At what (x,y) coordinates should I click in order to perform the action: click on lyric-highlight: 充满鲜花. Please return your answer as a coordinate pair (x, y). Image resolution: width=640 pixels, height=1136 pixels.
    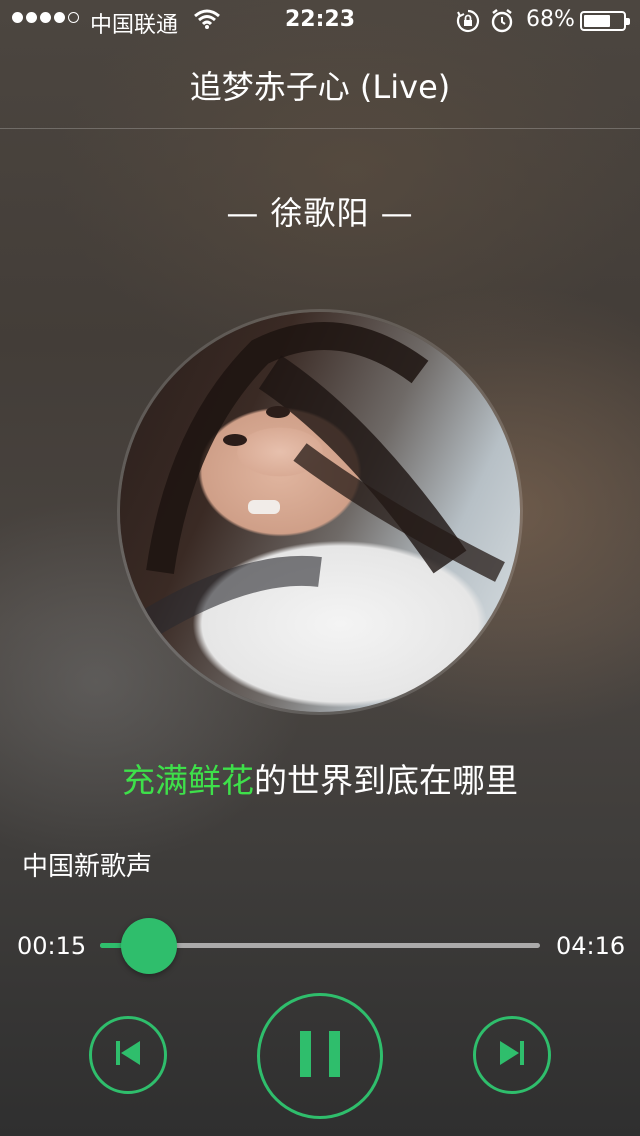
    Looking at the image, I should click on (188, 780).